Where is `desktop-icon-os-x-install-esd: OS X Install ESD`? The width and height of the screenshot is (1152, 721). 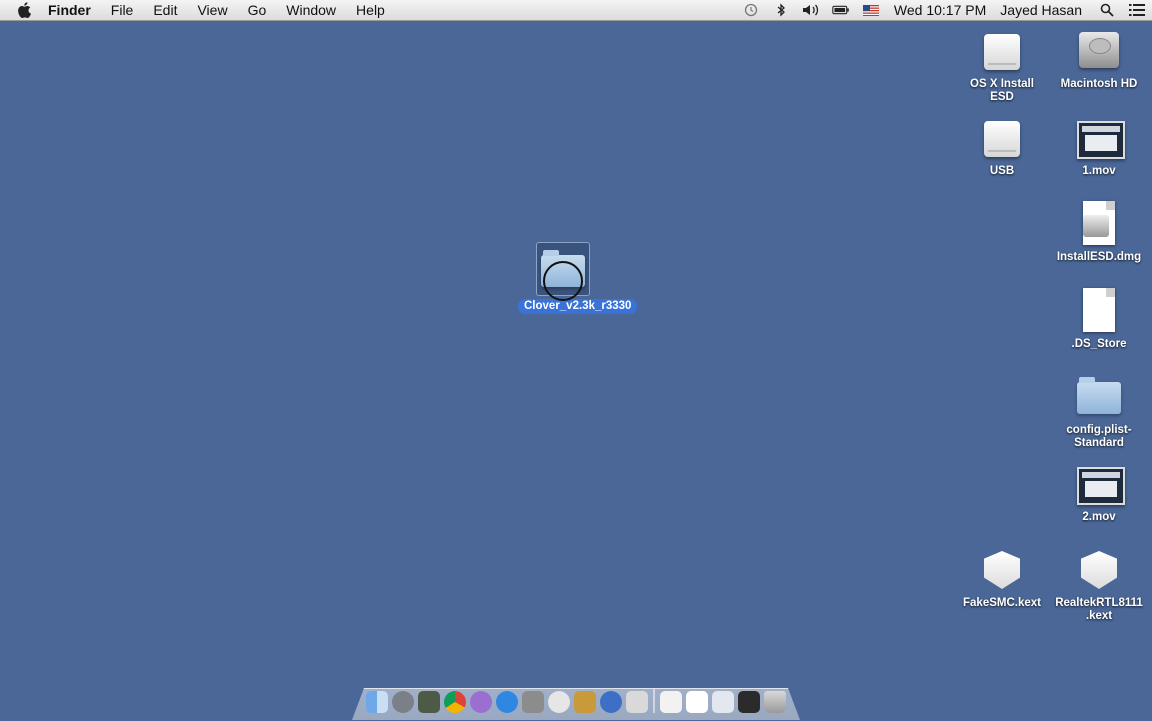 desktop-icon-os-x-install-esd: OS X Install ESD is located at coordinates (1002, 65).